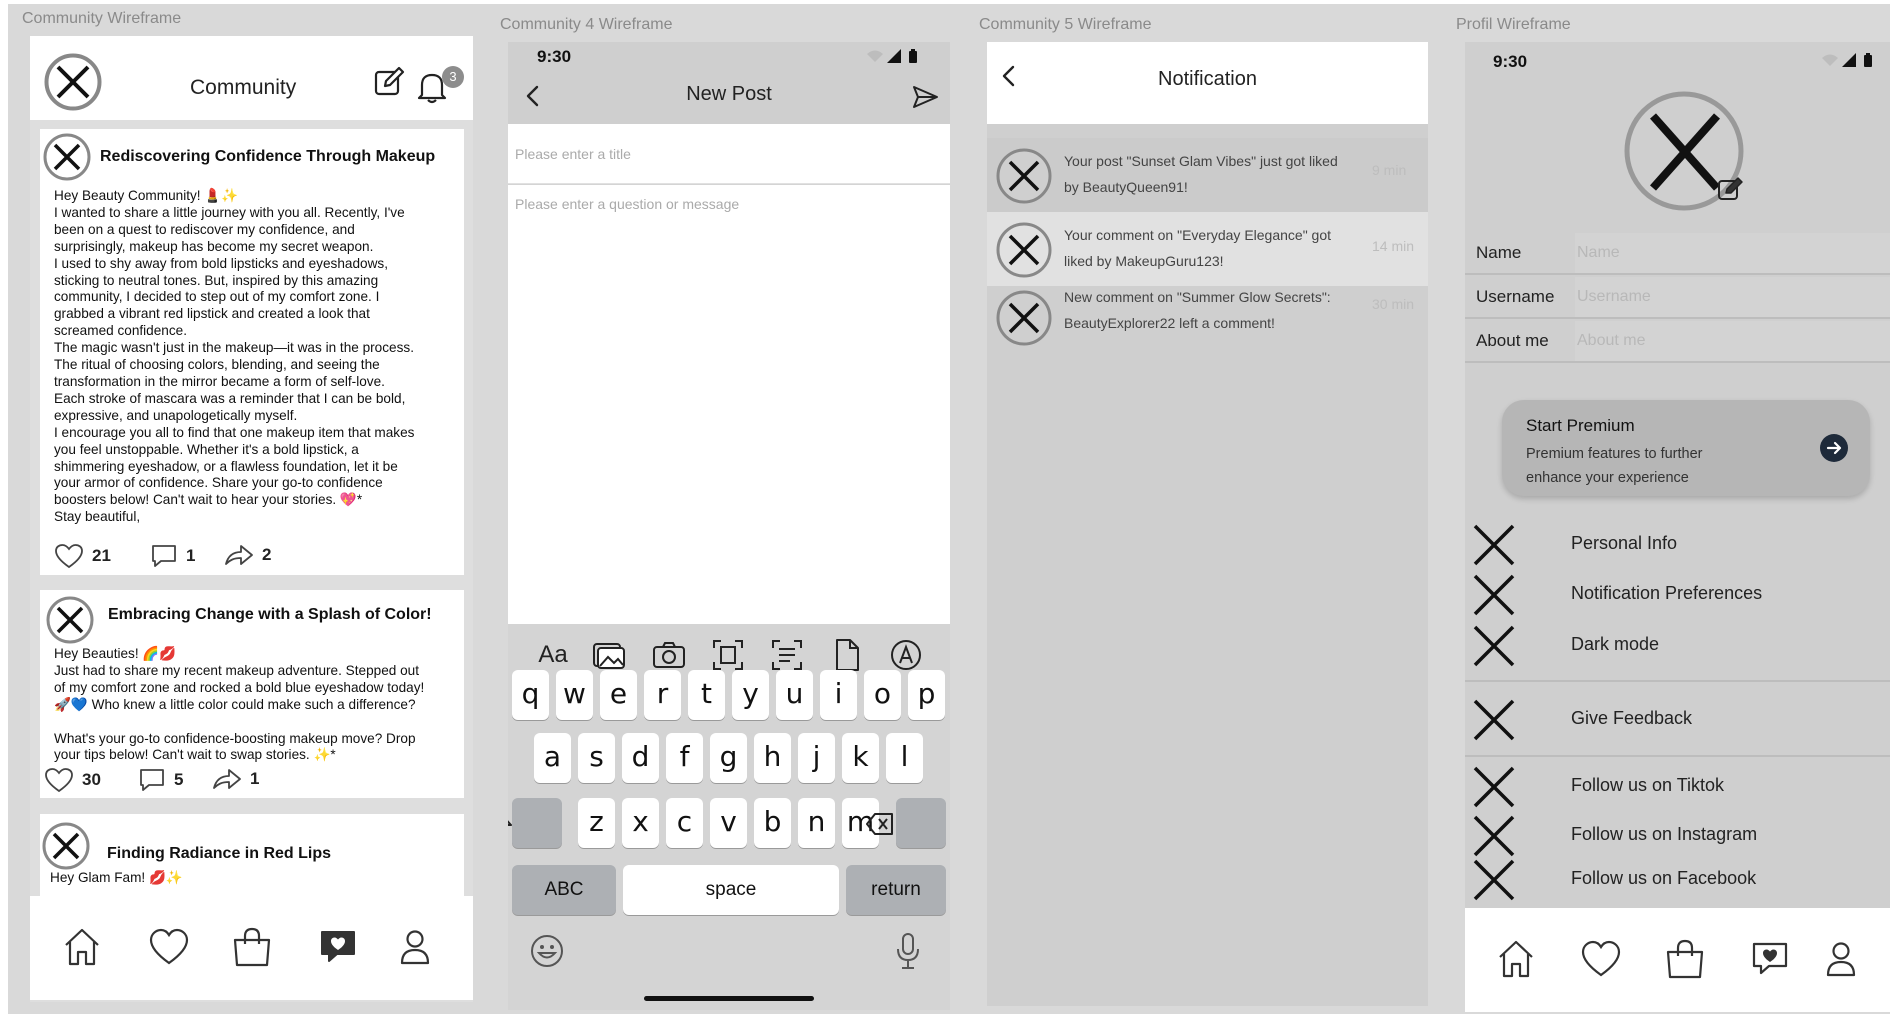 The height and width of the screenshot is (1015, 1890). What do you see at coordinates (1207, 79) in the screenshot?
I see `page-title: Notification` at bounding box center [1207, 79].